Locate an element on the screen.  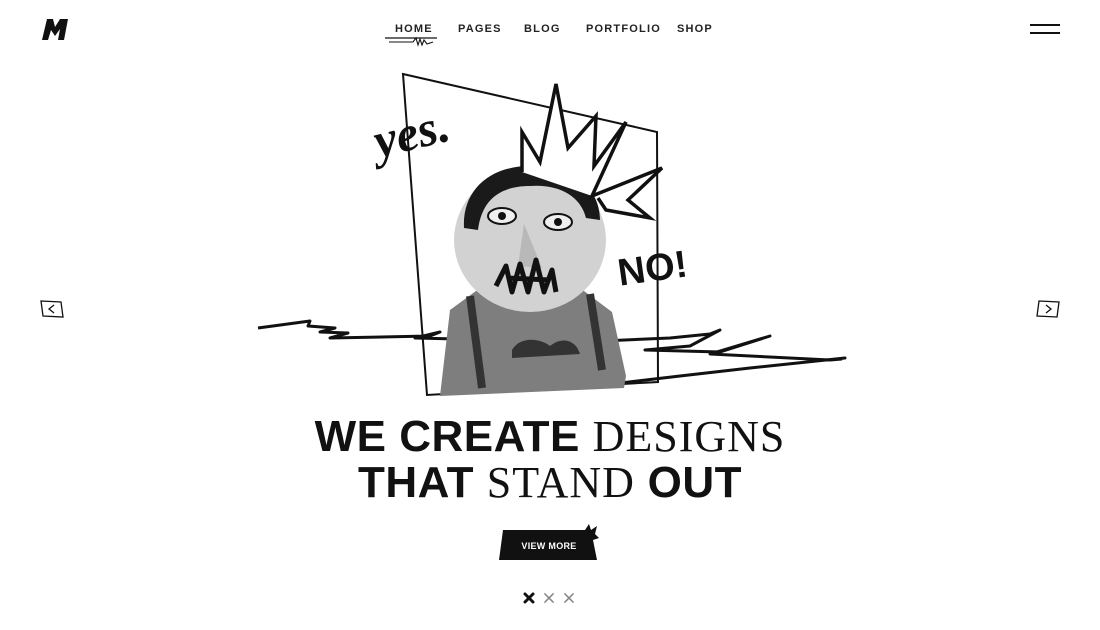
nav-item-portfolio: PORTFOLIO is located at coordinates (623, 29).